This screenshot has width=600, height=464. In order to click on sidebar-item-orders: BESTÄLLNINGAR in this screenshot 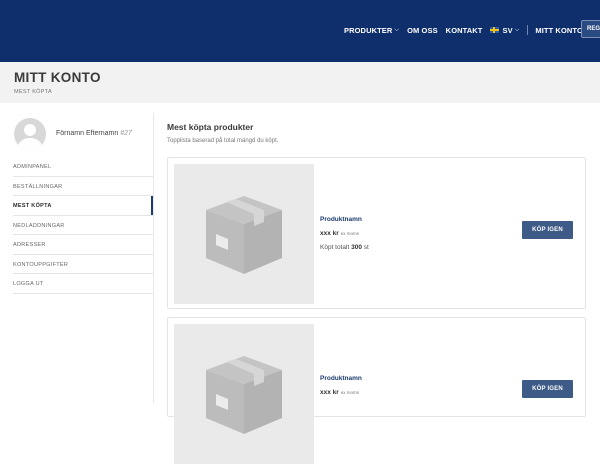, I will do `click(83, 186)`.